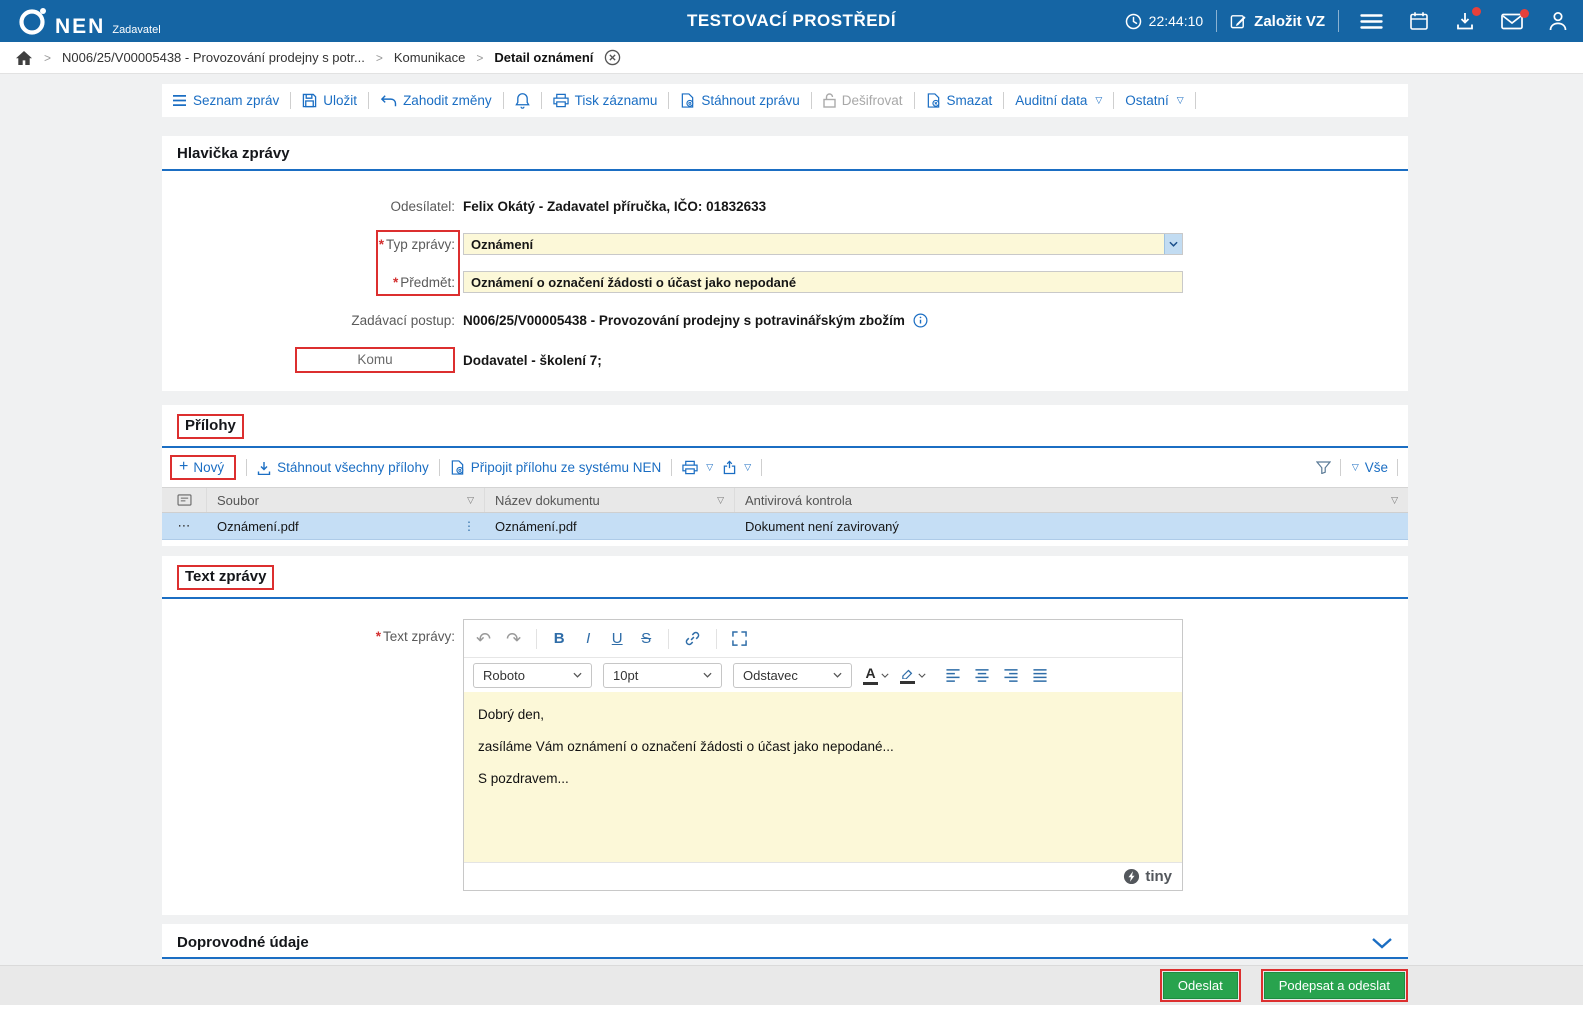 The height and width of the screenshot is (1019, 1583). What do you see at coordinates (870, 672) in the screenshot?
I see `font-color-letter: A` at bounding box center [870, 672].